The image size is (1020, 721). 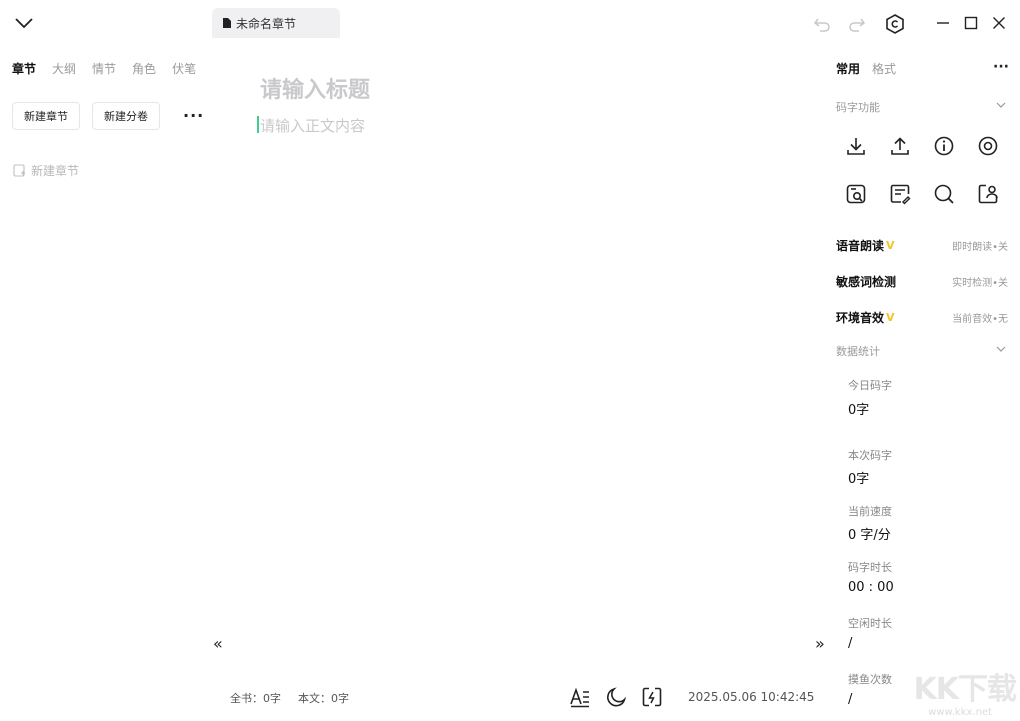 I want to click on voice-reading-label: 语音朗读, so click(x=860, y=246).